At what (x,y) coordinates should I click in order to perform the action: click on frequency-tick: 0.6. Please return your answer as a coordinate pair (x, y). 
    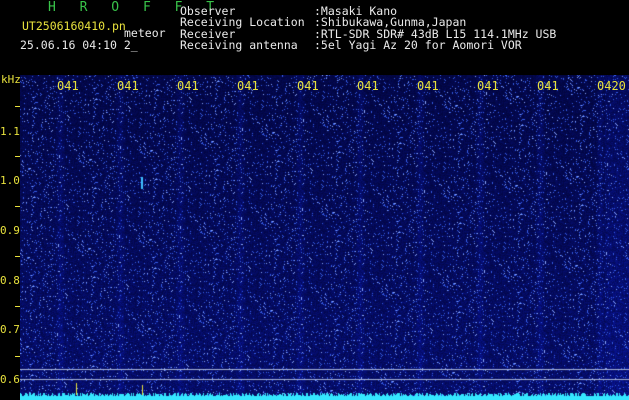
    Looking at the image, I should click on (10, 379).